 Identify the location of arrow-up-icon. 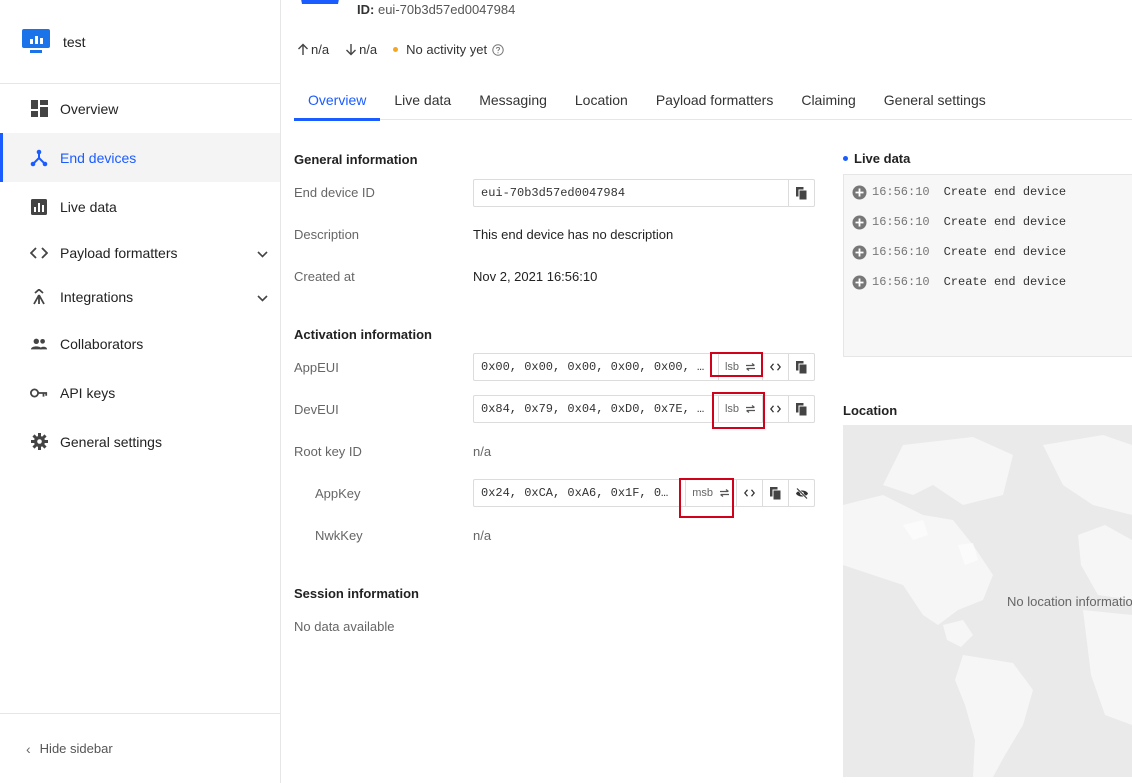
(303, 49).